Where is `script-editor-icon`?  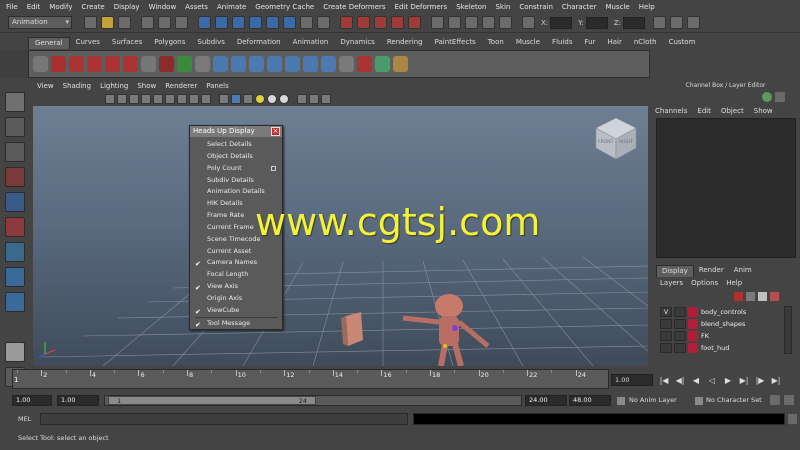 script-editor-icon is located at coordinates (792, 419).